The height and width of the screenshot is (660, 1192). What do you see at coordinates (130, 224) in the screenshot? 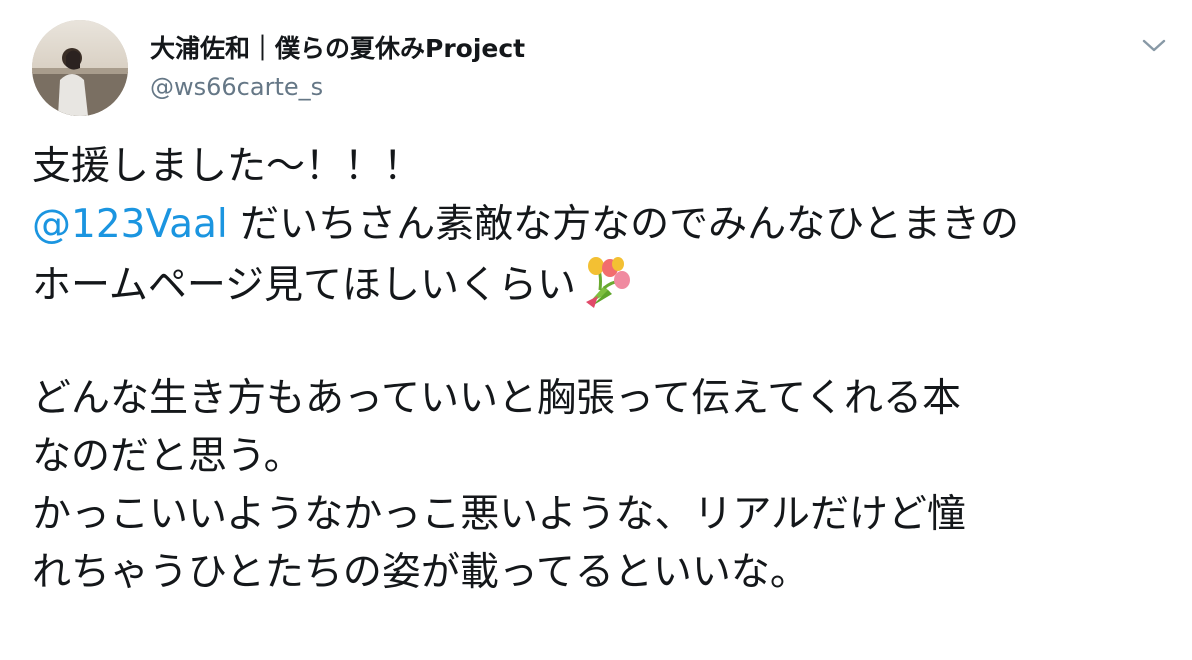
I see `mention-link: @123Vaal` at bounding box center [130, 224].